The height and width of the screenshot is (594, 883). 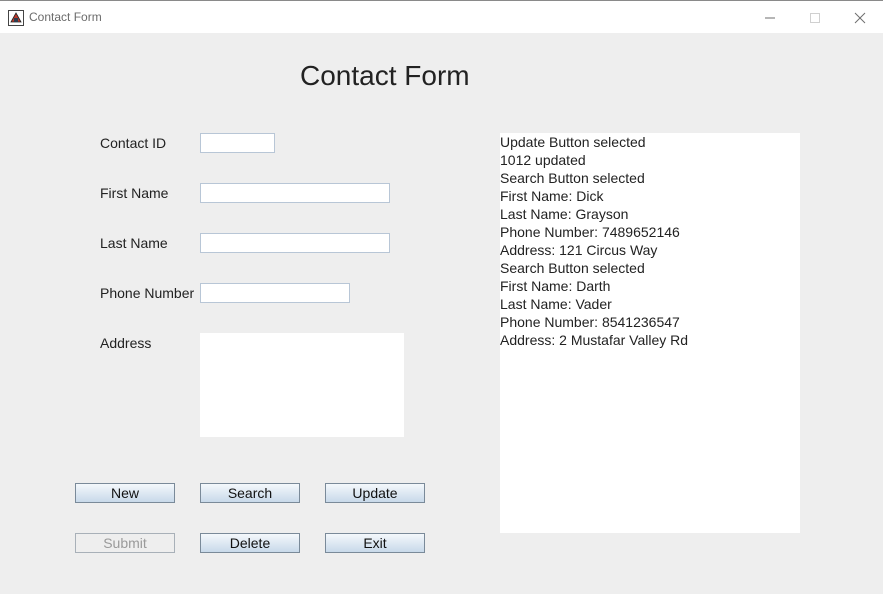 What do you see at coordinates (134, 193) in the screenshot?
I see `first-name-label: First Name` at bounding box center [134, 193].